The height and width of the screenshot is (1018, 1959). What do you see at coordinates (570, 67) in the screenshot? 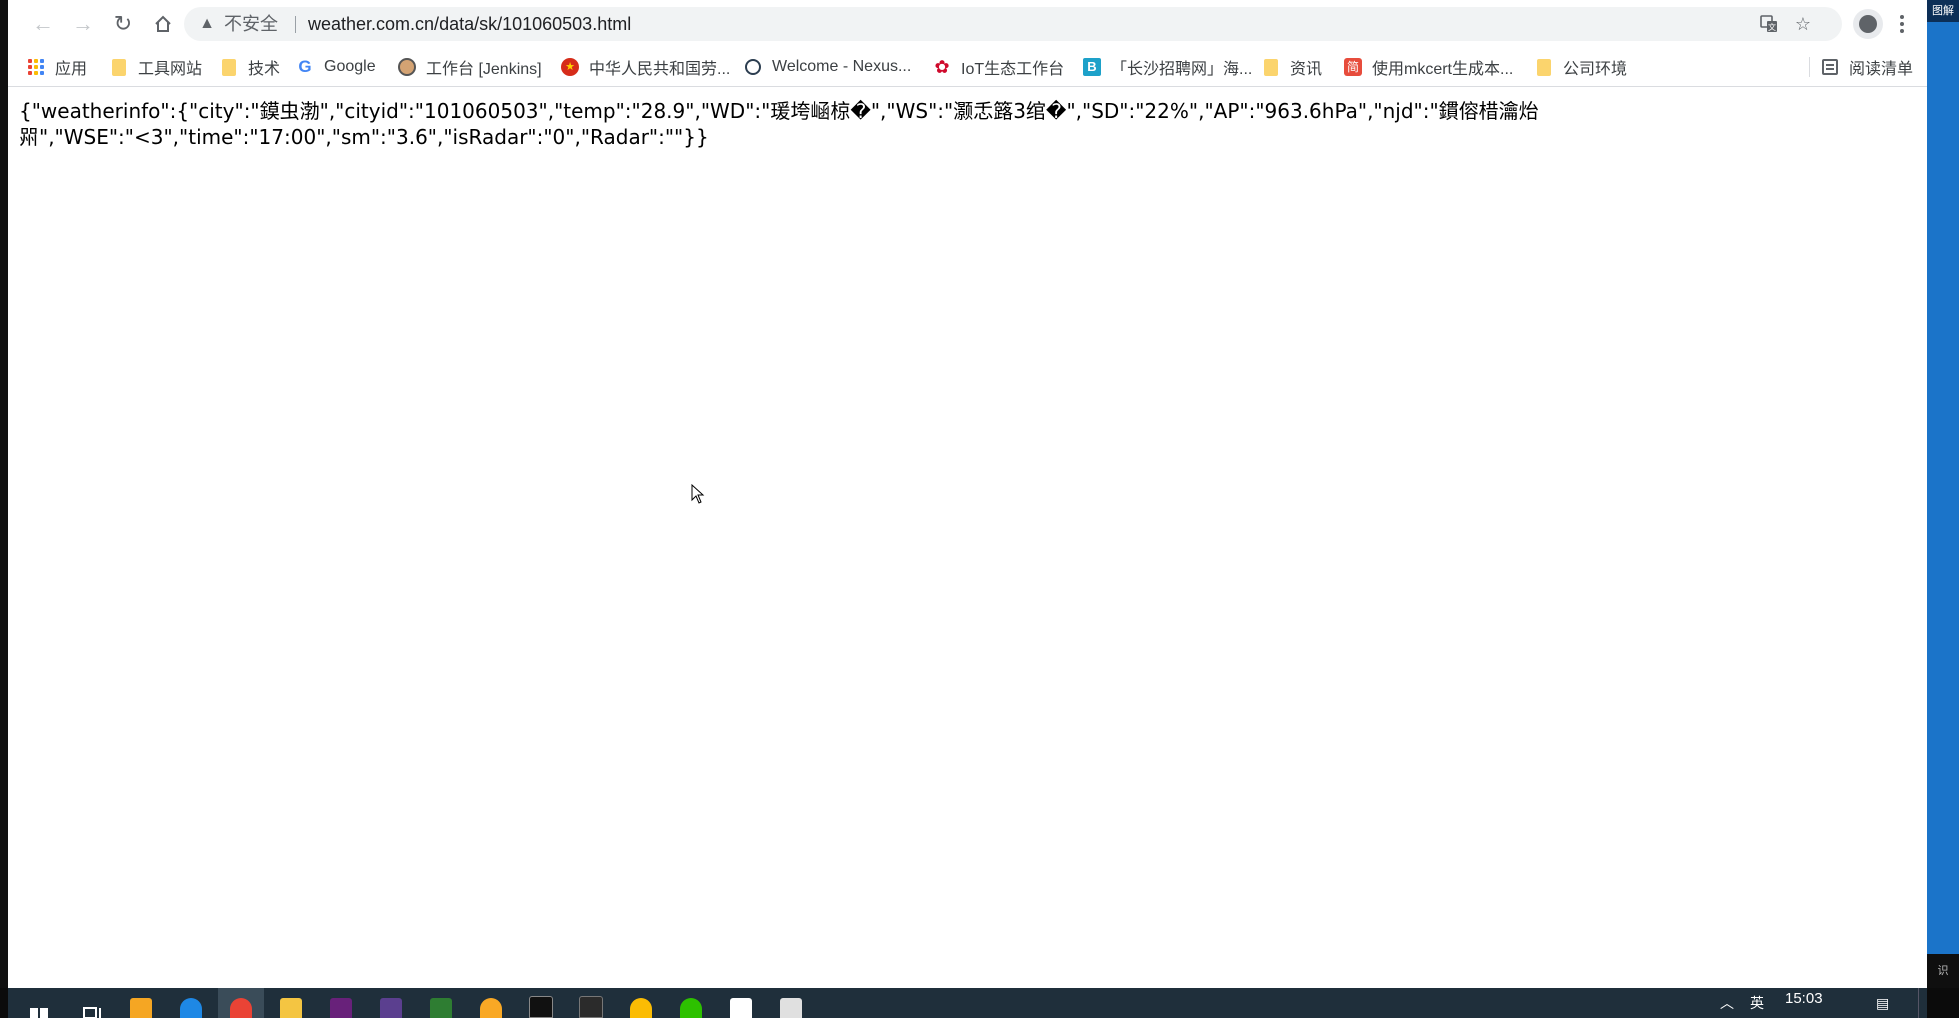
I see `emblem-icon: ★` at bounding box center [570, 67].